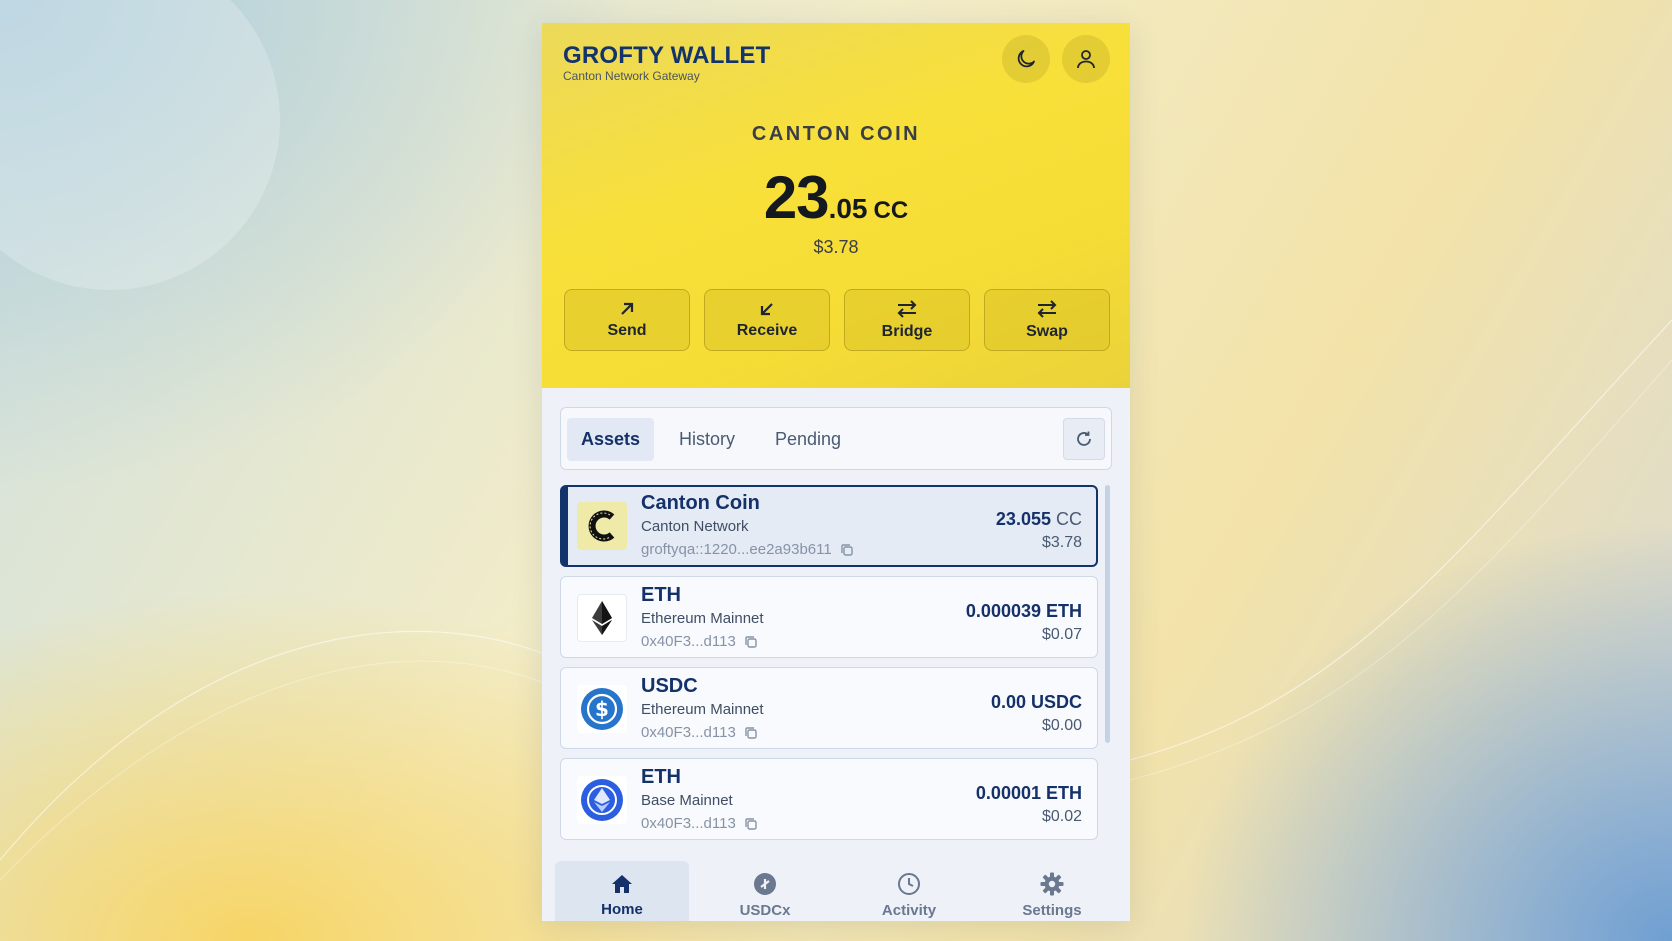  Describe the element at coordinates (907, 320) in the screenshot. I see `bridge-button: Bridge` at that location.